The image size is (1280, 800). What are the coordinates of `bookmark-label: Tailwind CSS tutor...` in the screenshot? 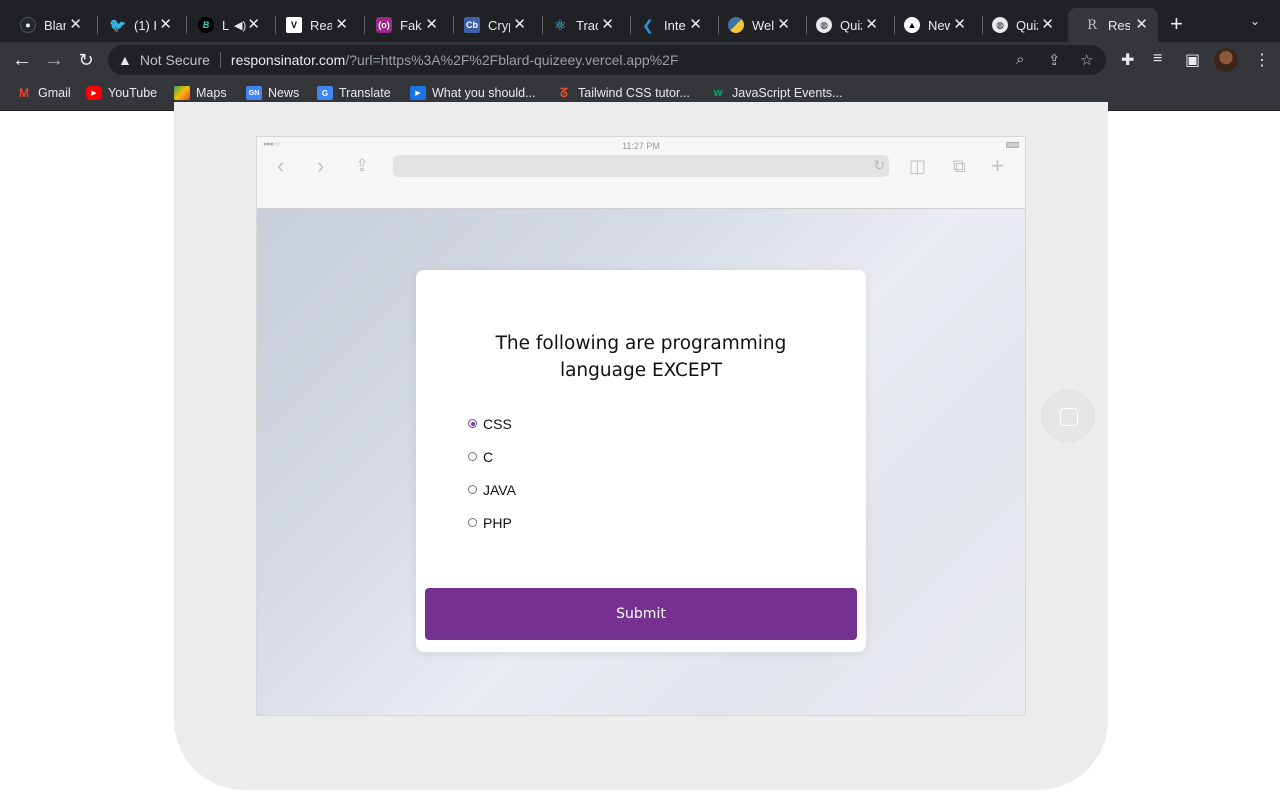 It's located at (634, 93).